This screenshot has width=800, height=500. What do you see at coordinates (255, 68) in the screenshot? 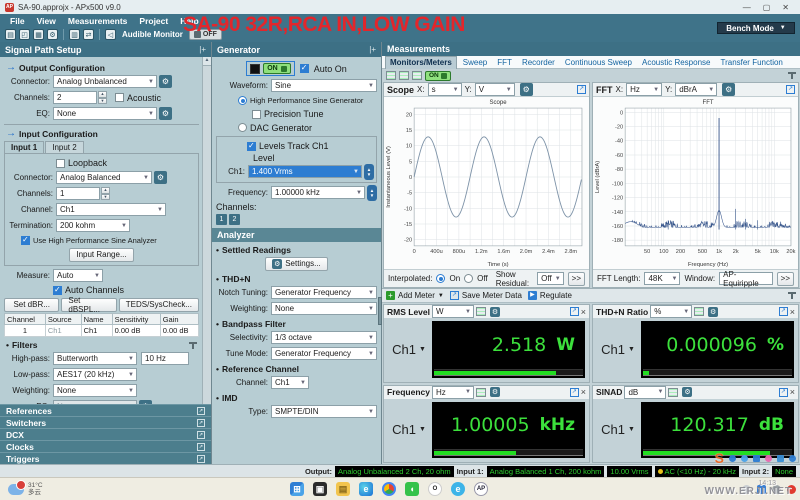
I see `generator-off-icon` at bounding box center [255, 68].